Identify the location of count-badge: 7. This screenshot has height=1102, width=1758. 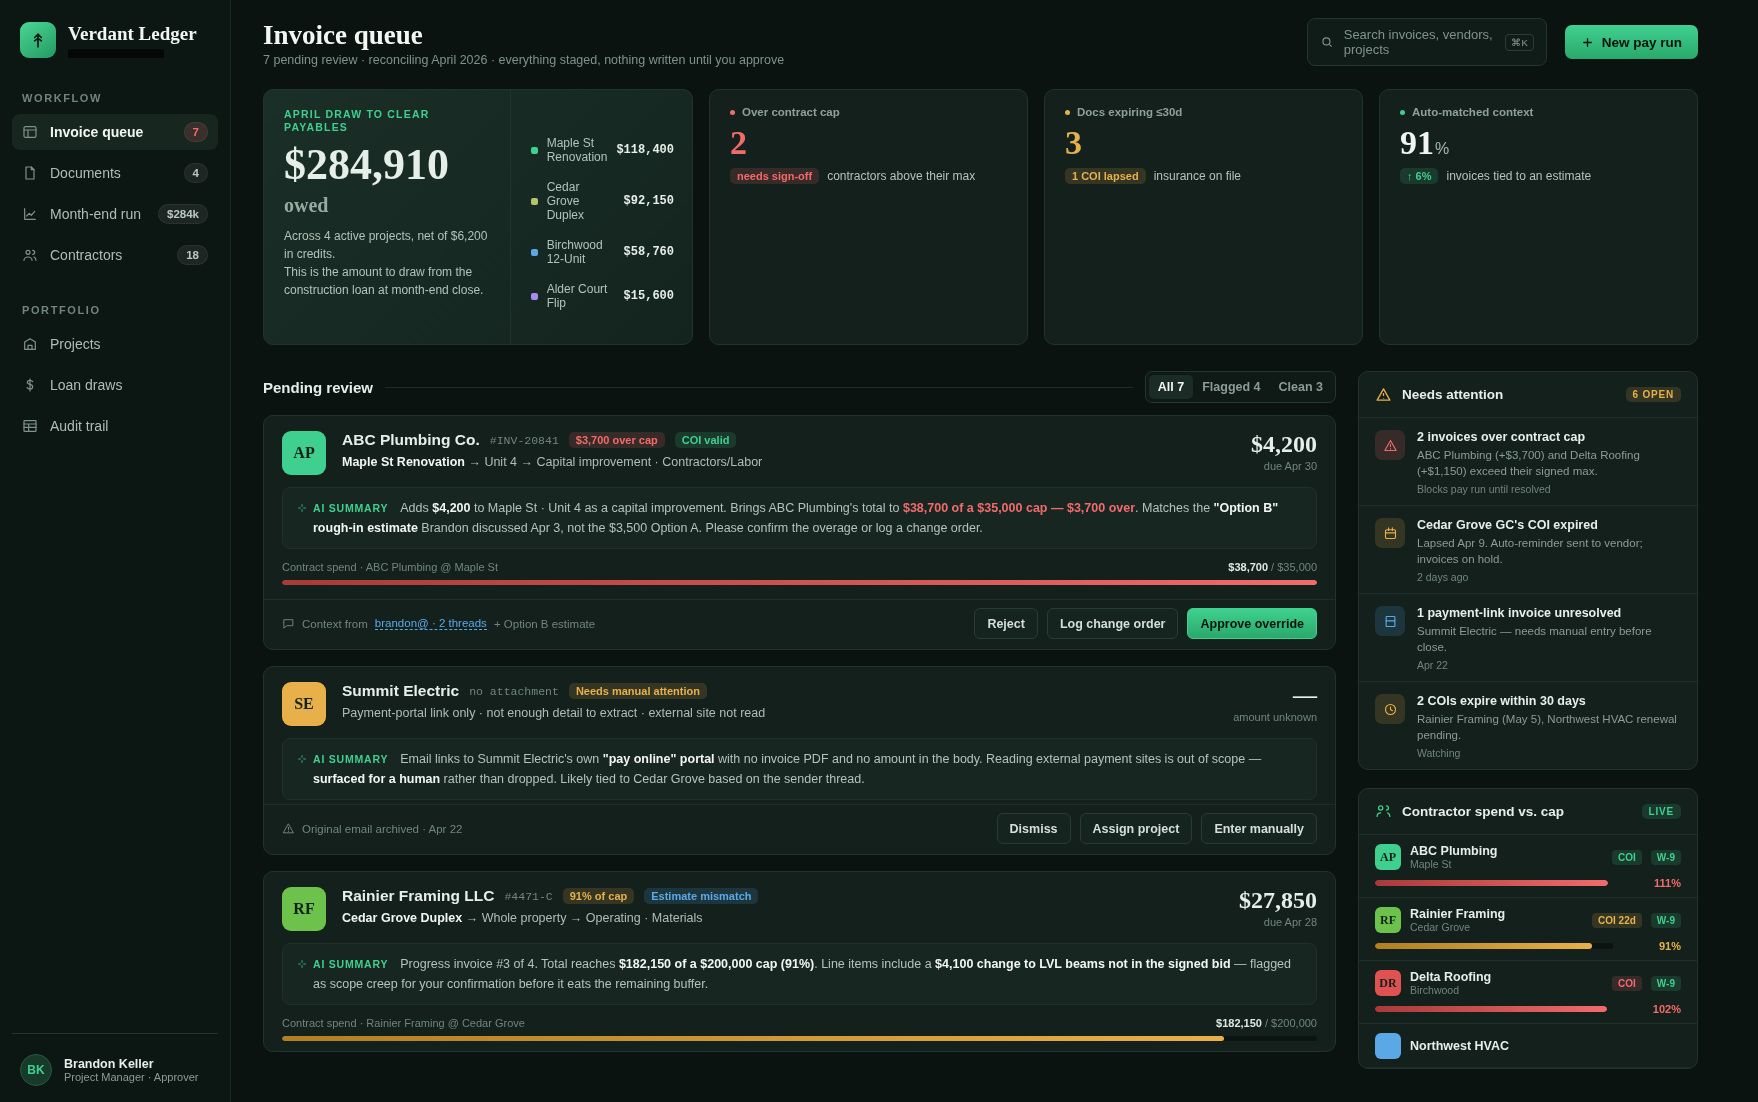
(195, 132).